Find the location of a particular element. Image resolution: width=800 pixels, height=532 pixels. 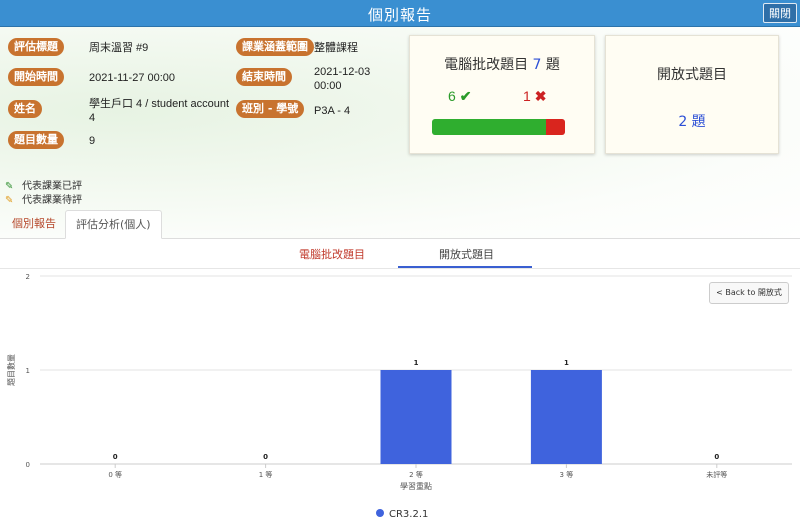

pending-legend-text: 代表課業待評 is located at coordinates (52, 200).